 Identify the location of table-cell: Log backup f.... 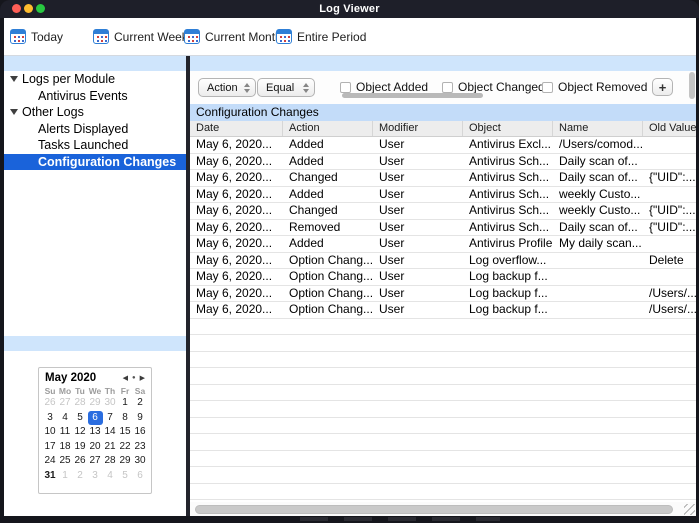
(508, 276).